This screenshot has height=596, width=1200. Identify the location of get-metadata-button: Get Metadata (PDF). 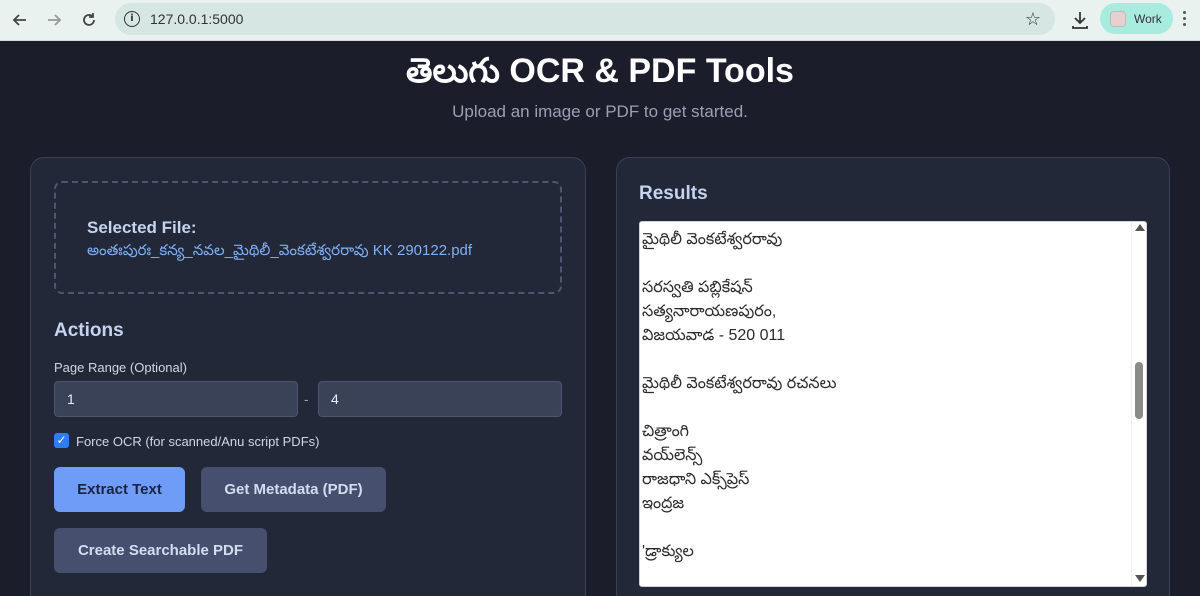
(293, 489).